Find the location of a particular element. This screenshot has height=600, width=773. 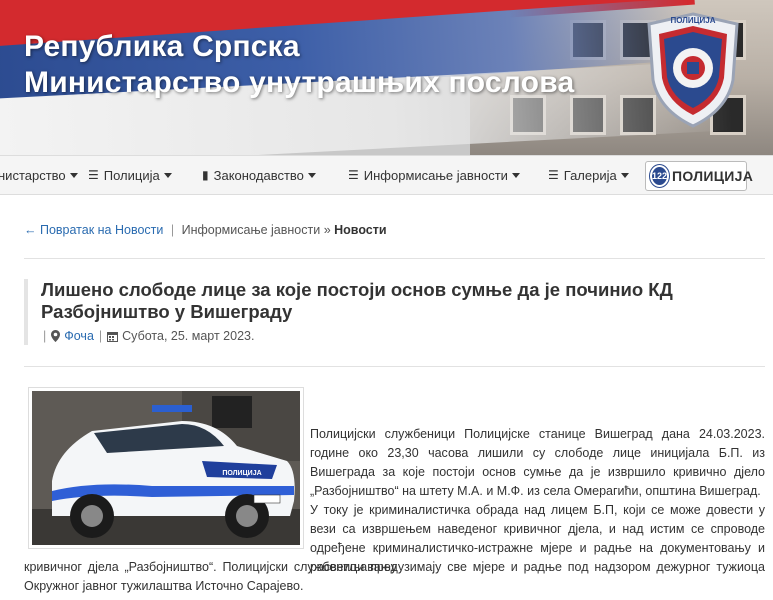

nav-item-ministry: нистарство is located at coordinates (39, 175).